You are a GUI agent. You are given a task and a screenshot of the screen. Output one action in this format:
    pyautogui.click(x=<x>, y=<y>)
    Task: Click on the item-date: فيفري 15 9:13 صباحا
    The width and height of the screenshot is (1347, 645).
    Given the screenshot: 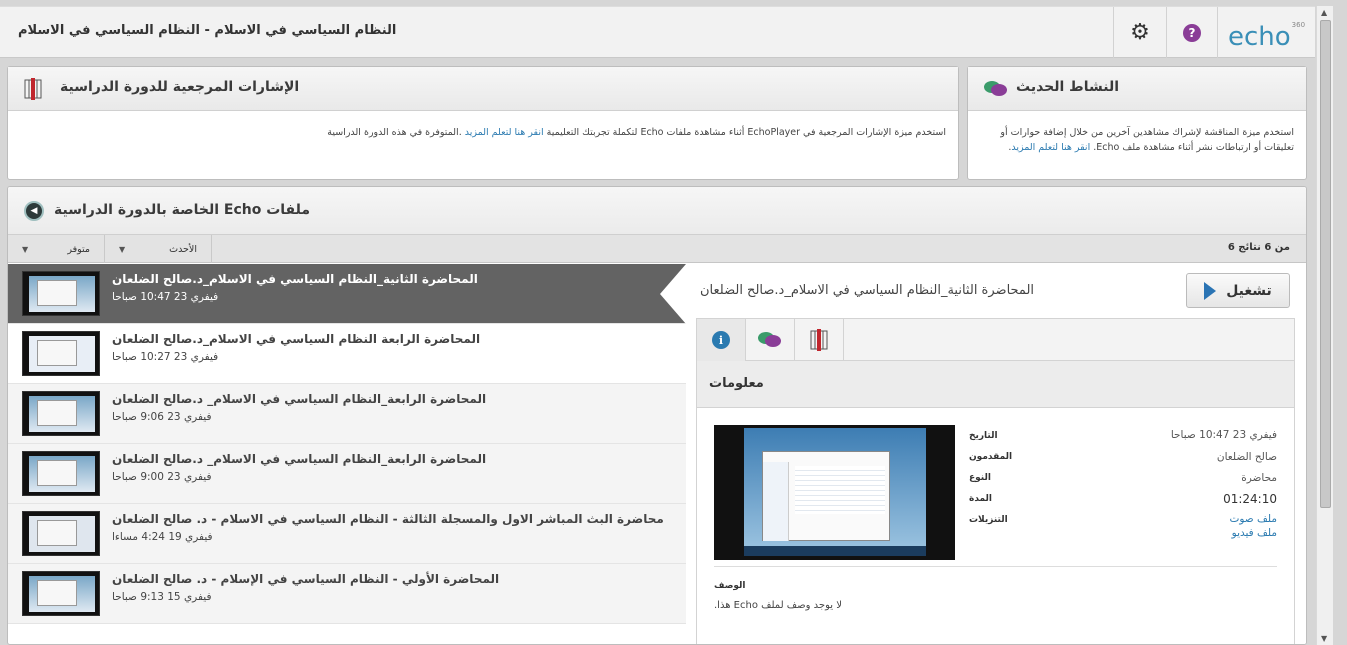 What is the action you would take?
    pyautogui.click(x=162, y=597)
    